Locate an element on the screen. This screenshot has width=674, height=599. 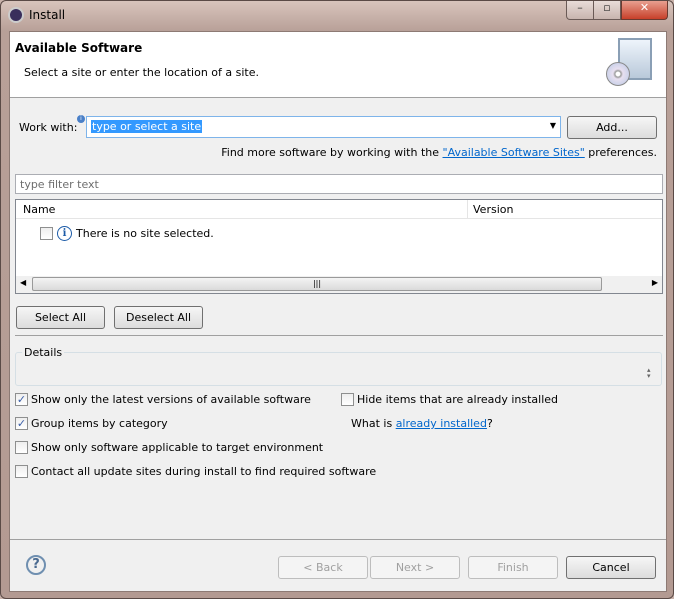
column-name: Name is located at coordinates (39, 209).